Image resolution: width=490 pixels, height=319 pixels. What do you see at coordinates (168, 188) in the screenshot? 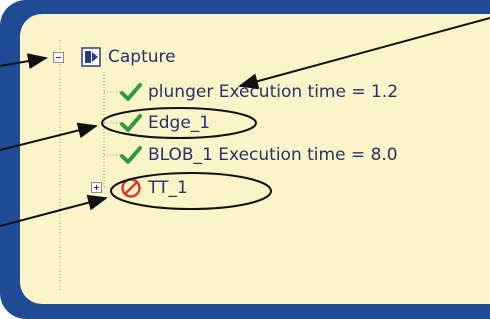
I see `tree-node-label: TT_1` at bounding box center [168, 188].